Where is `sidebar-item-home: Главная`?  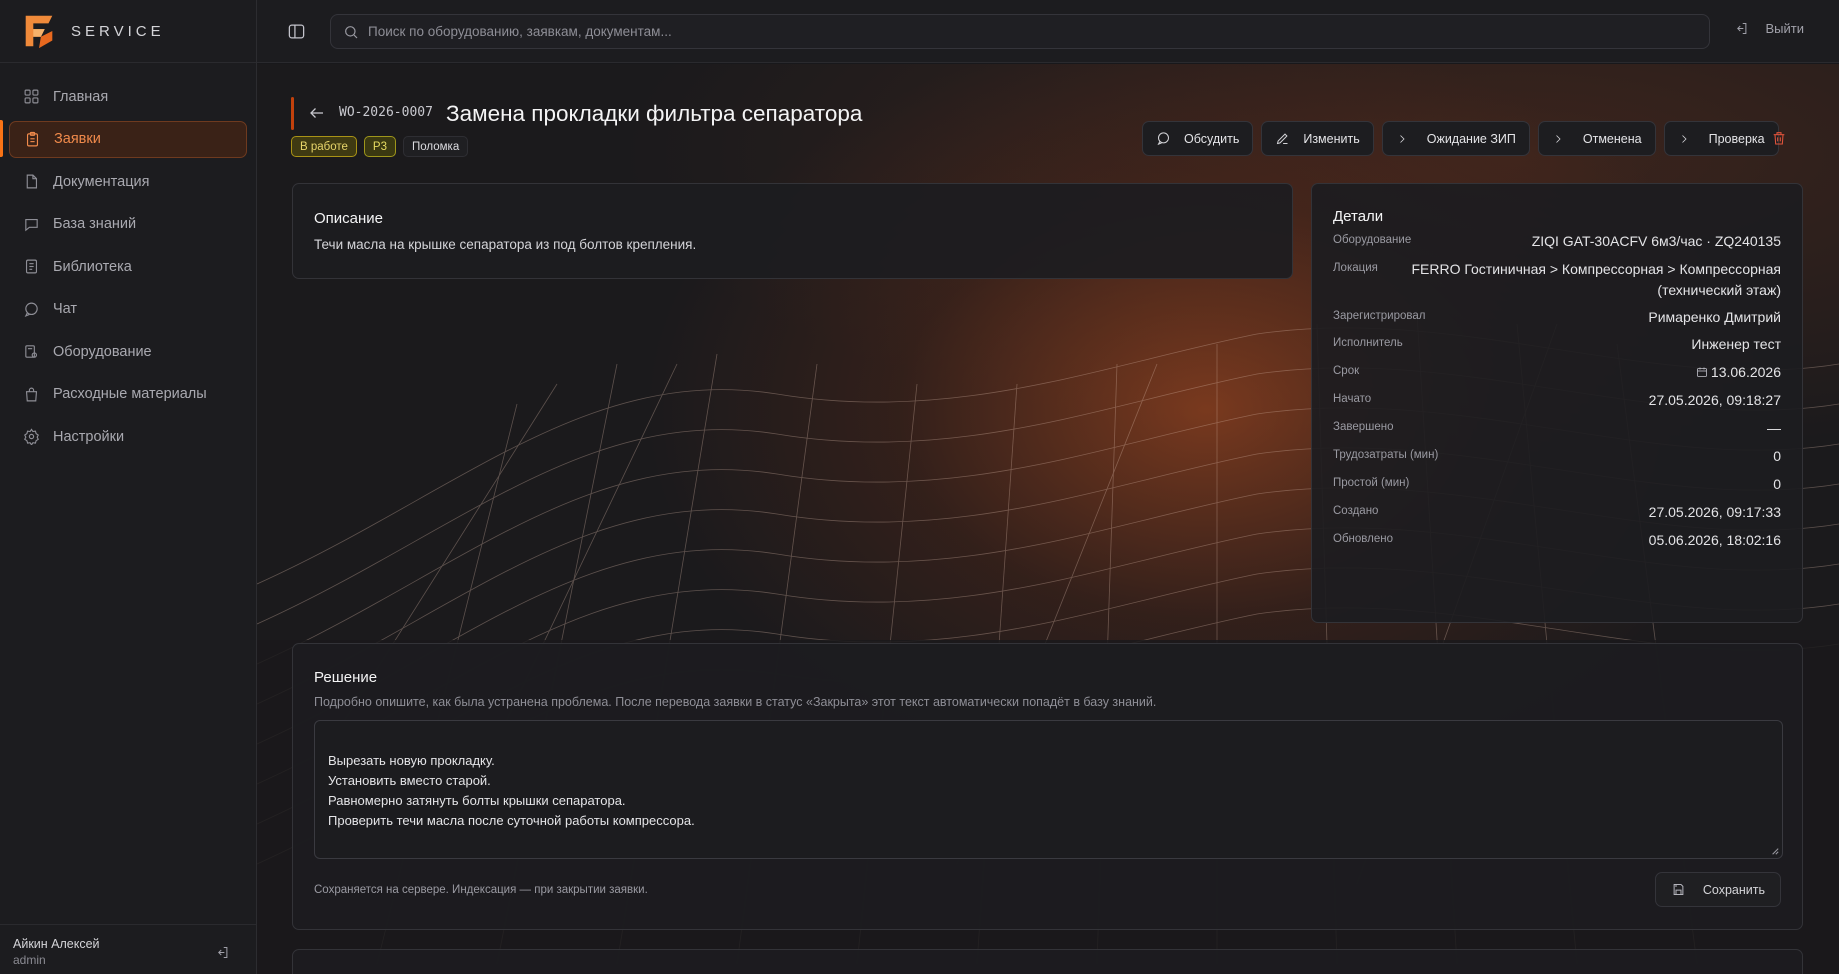 sidebar-item-home: Главная is located at coordinates (128, 96).